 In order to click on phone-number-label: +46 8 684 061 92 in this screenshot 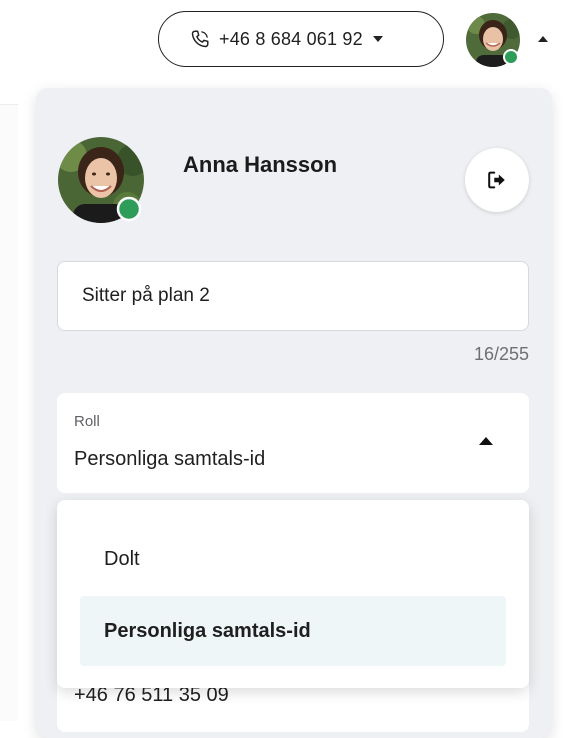, I will do `click(291, 38)`.